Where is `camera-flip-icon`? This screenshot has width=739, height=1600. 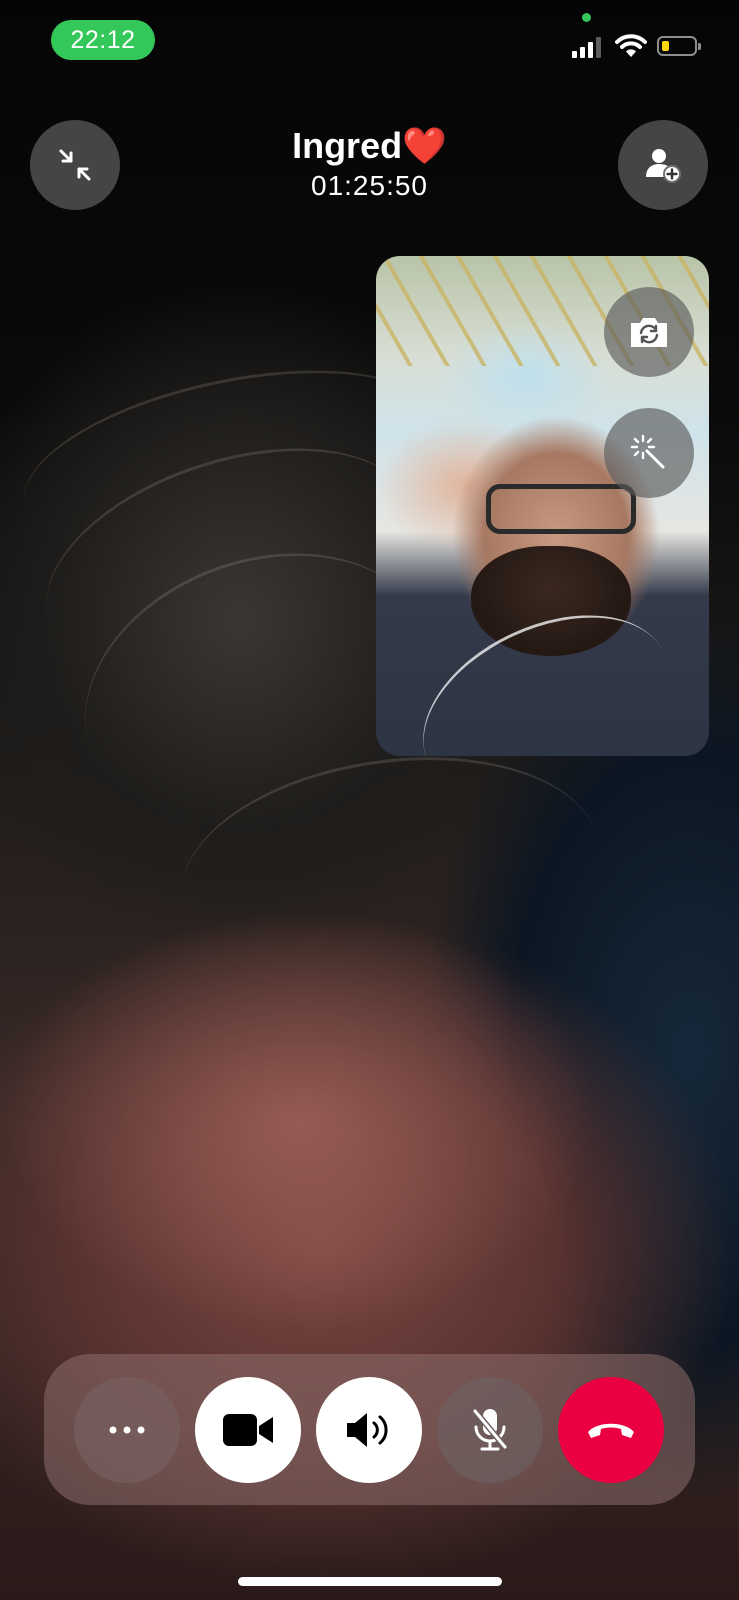 camera-flip-icon is located at coordinates (649, 332).